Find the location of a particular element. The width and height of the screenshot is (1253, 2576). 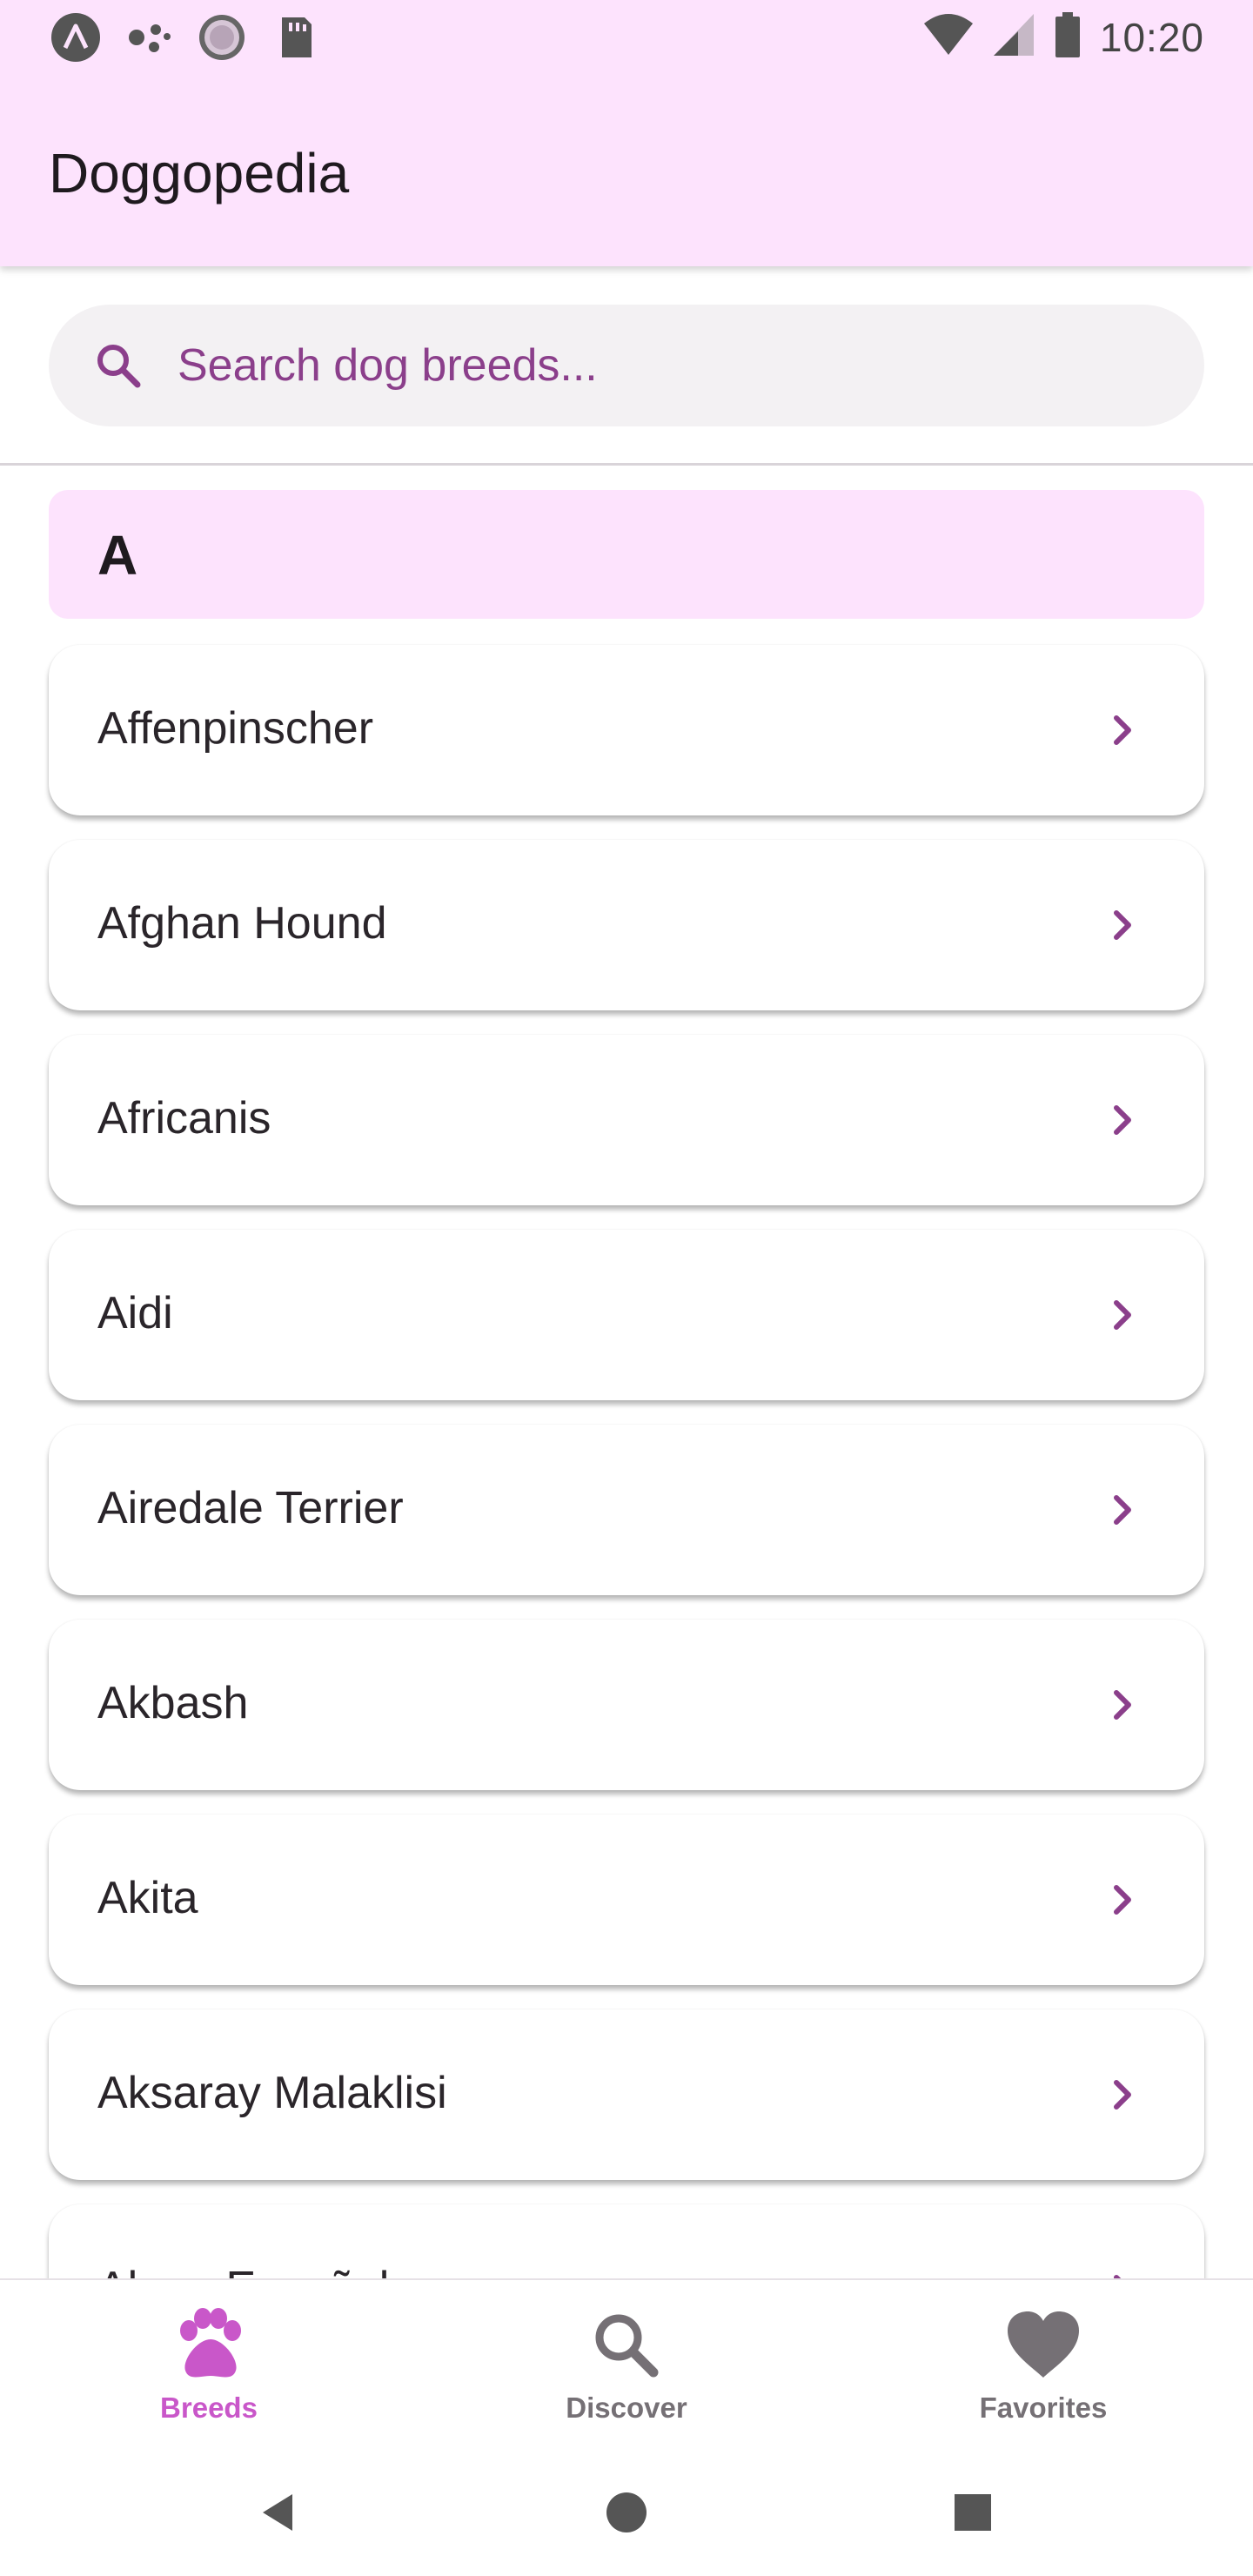

section-header: A is located at coordinates (626, 554).